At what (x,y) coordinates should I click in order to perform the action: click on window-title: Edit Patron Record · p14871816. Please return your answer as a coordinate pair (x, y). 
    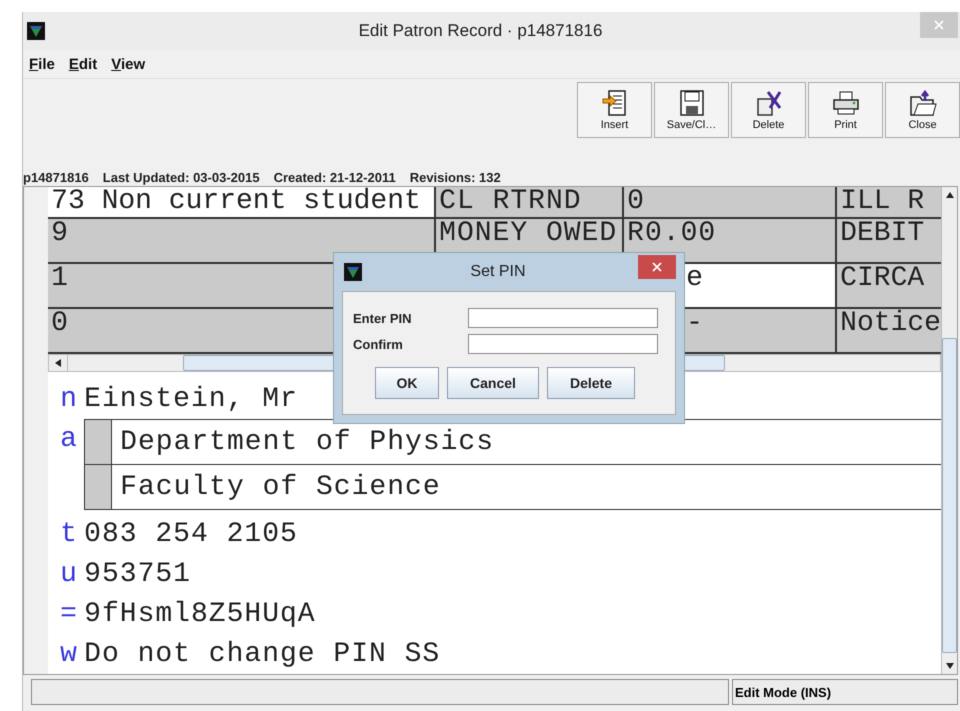
    Looking at the image, I should click on (481, 31).